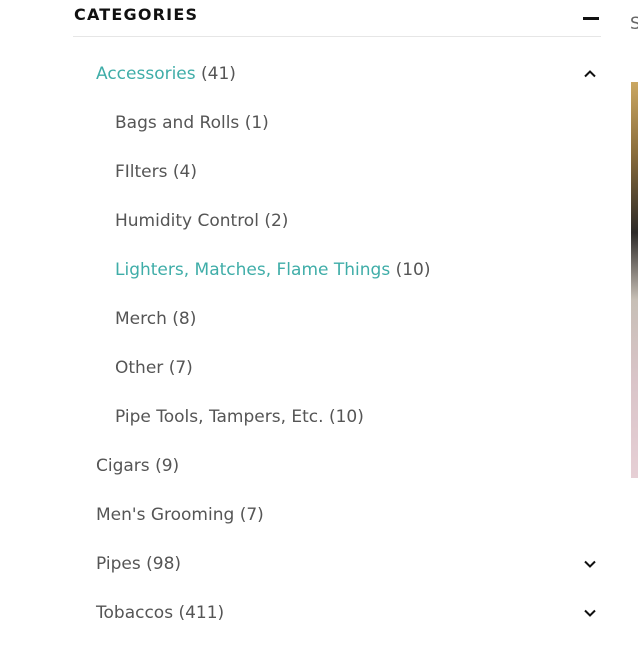 Image resolution: width=638 pixels, height=654 pixels. Describe the element at coordinates (165, 515) in the screenshot. I see `category-label: Men's Grooming` at that location.